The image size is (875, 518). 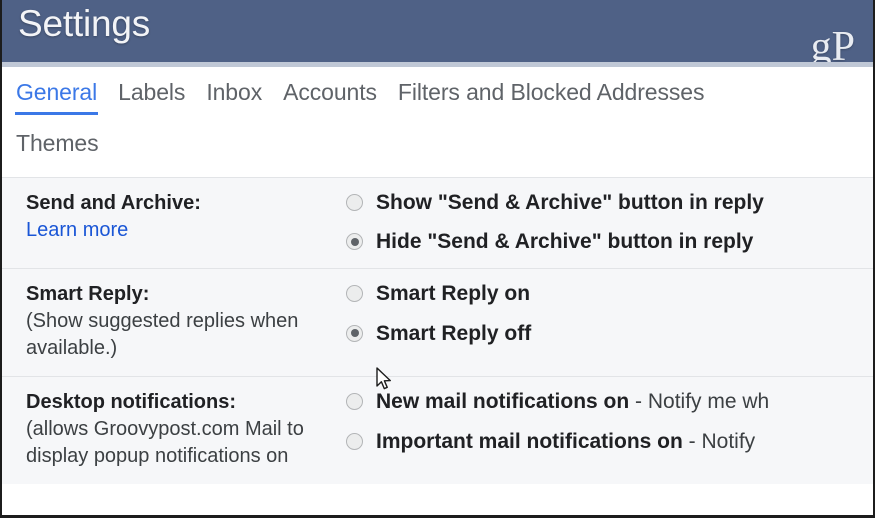 I want to click on tab-inbox: Inbox, so click(x=234, y=96).